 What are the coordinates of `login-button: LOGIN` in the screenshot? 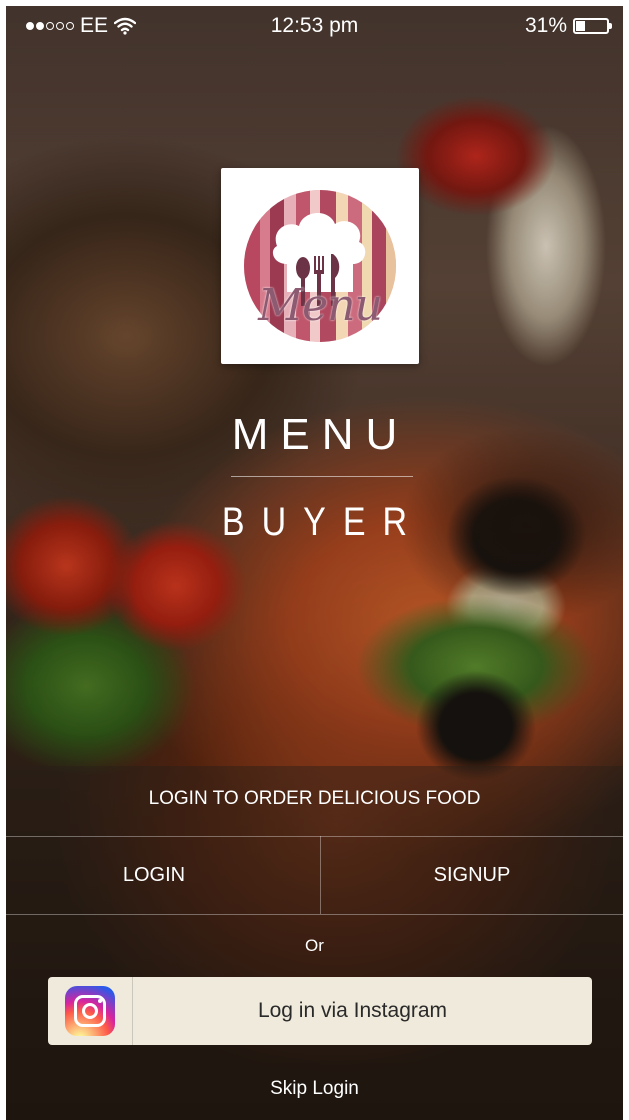 It's located at (154, 875).